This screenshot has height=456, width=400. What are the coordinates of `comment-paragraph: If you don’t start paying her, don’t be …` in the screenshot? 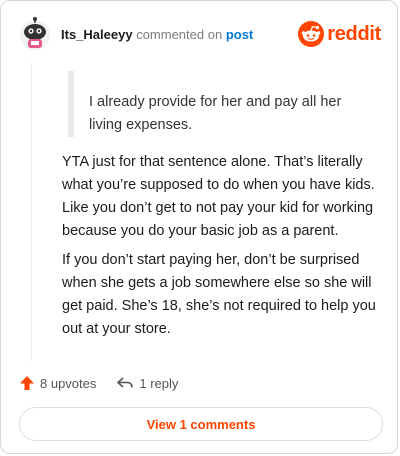 It's located at (219, 294).